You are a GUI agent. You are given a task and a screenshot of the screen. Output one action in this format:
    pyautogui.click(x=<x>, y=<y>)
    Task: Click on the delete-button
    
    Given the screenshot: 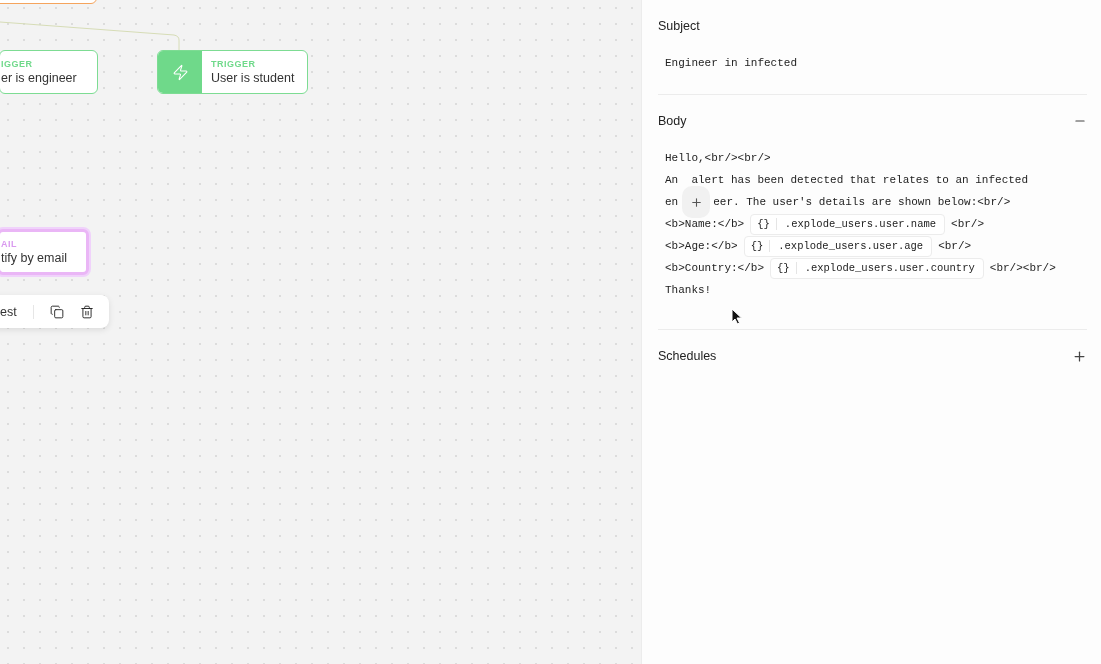 What is the action you would take?
    pyautogui.click(x=87, y=311)
    